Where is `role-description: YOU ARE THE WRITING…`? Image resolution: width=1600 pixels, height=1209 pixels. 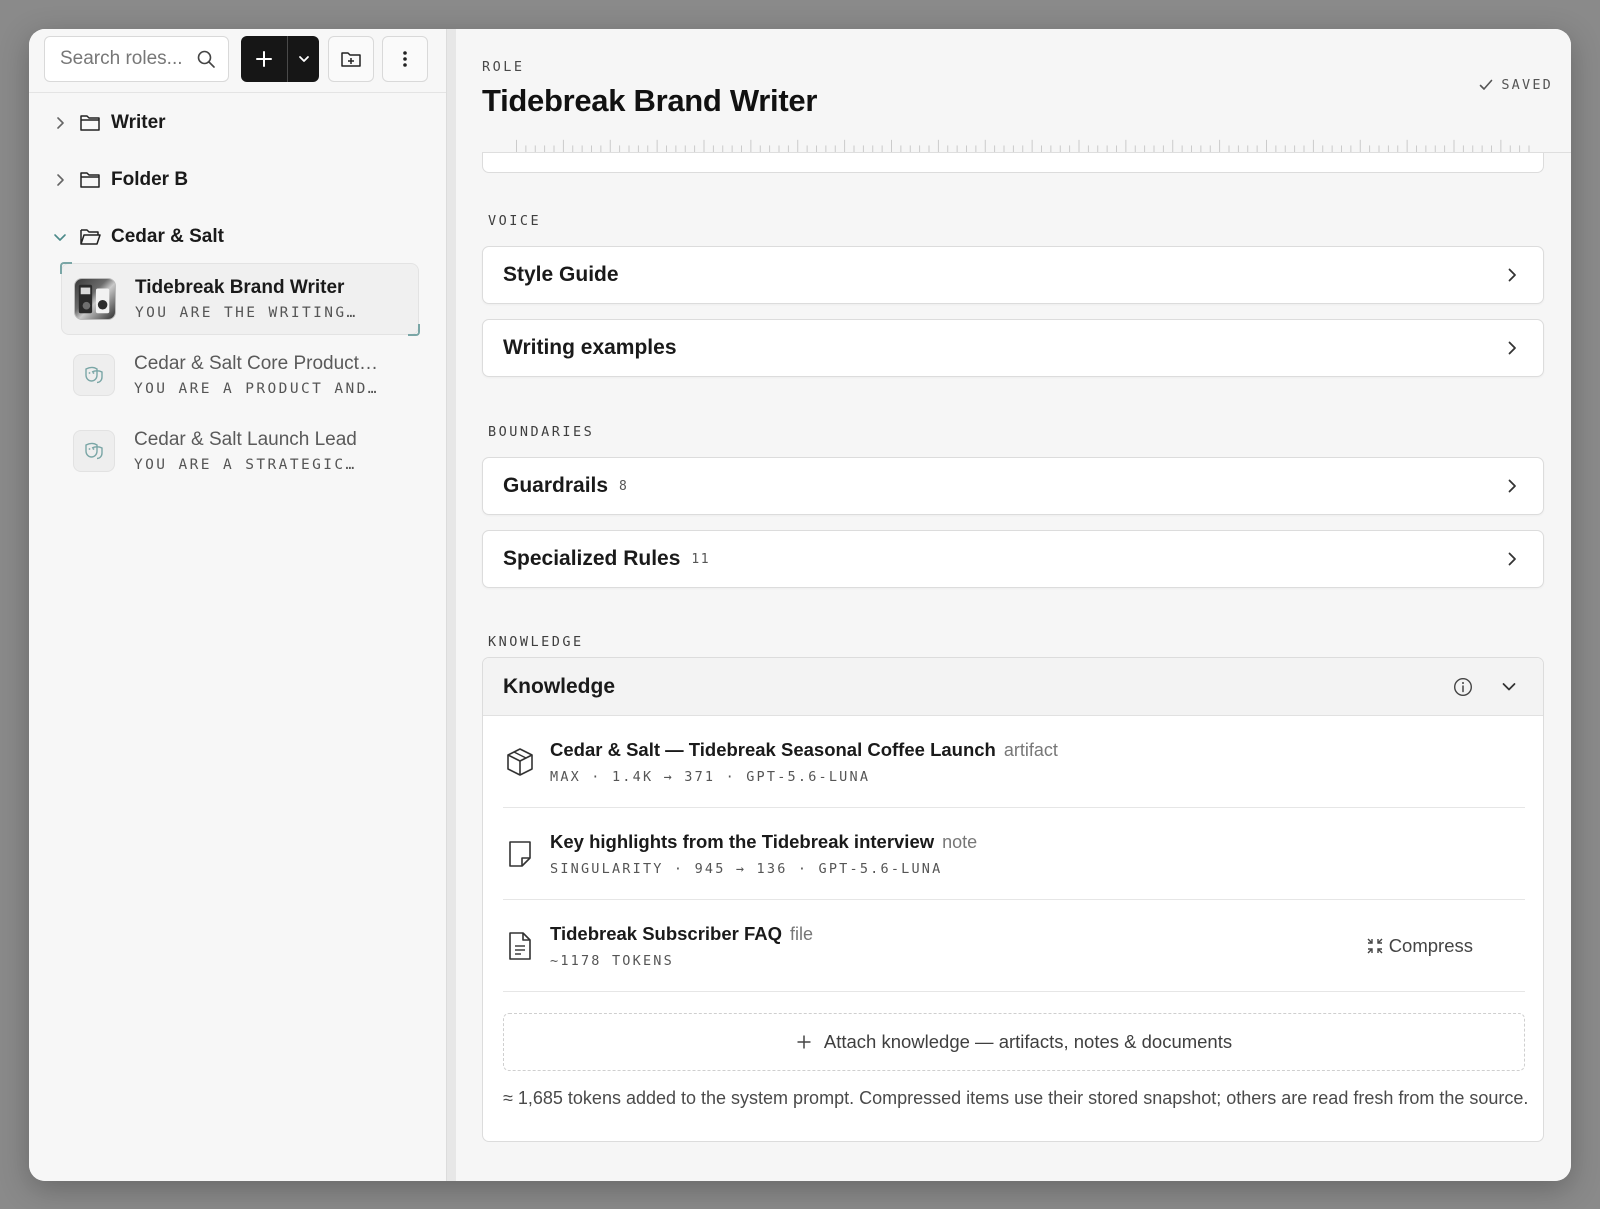 role-description: YOU ARE THE WRITING… is located at coordinates (246, 313).